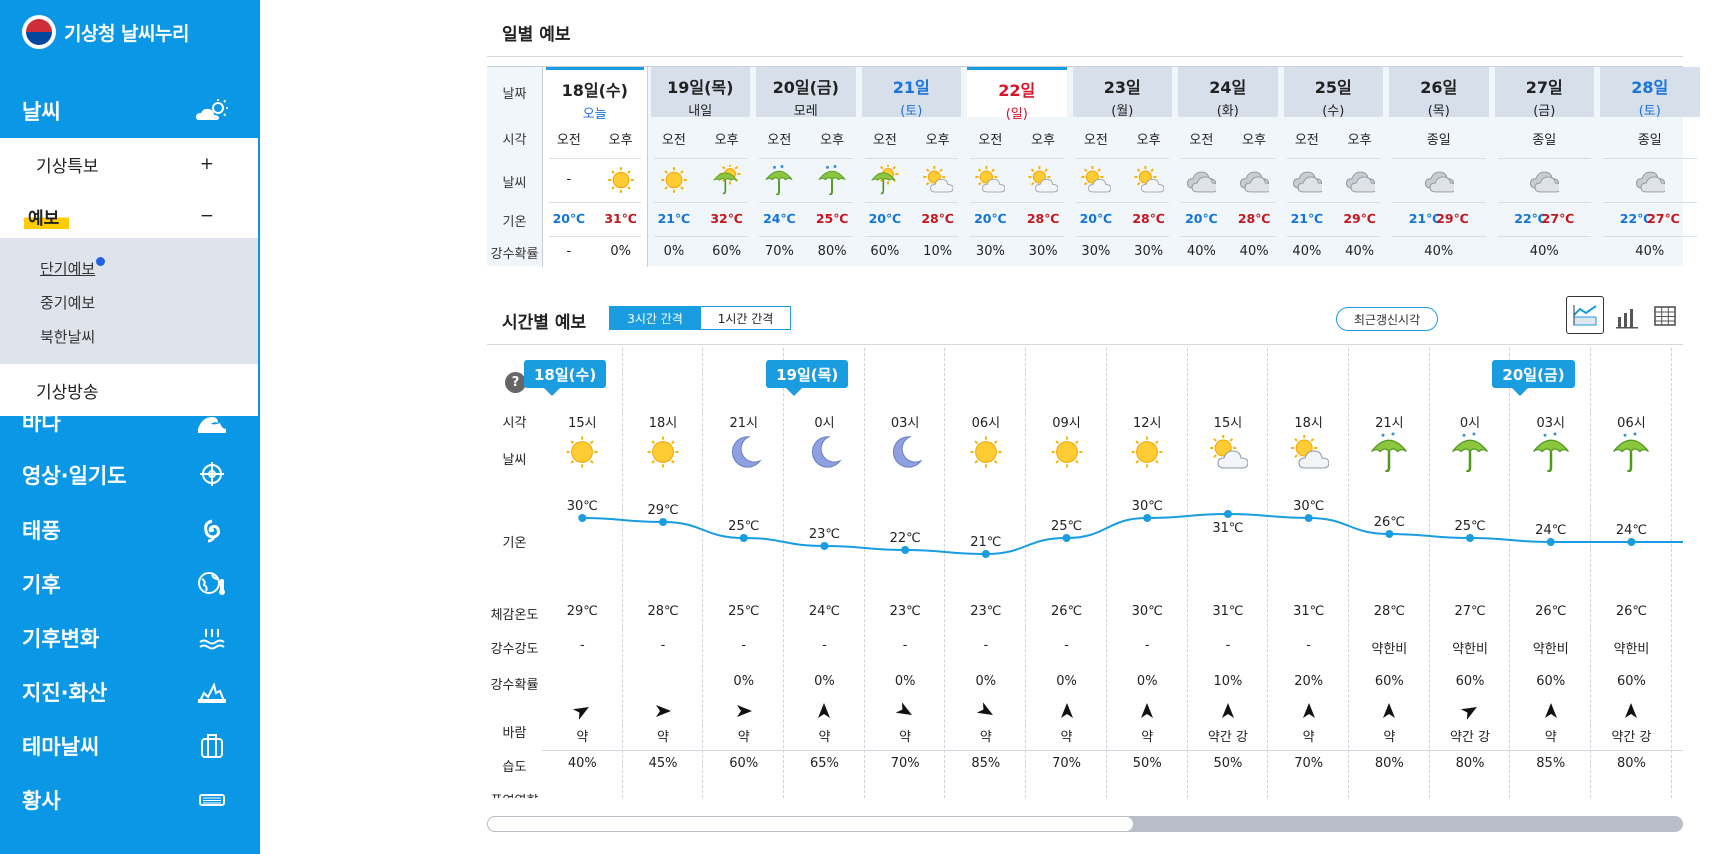 The image size is (1723, 854). Describe the element at coordinates (832, 251) in the screenshot. I see `pop-cell: 80%` at that location.